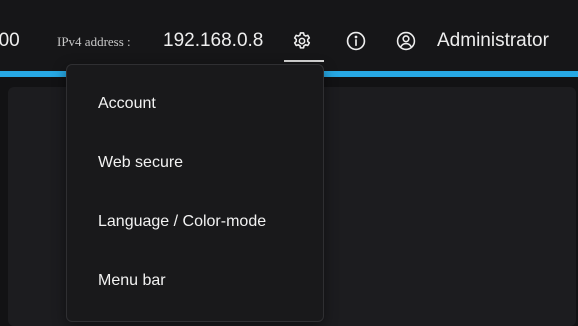 This screenshot has height=326, width=578. Describe the element at coordinates (213, 40) in the screenshot. I see `ip-address-value: 192.168.0.8` at that location.